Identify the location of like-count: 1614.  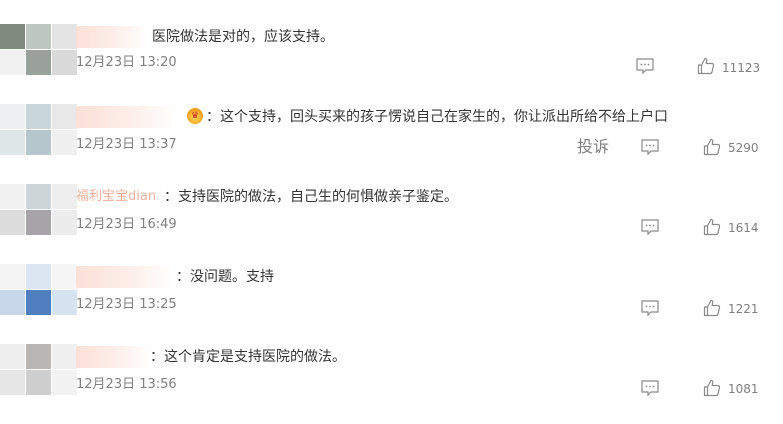
(743, 228).